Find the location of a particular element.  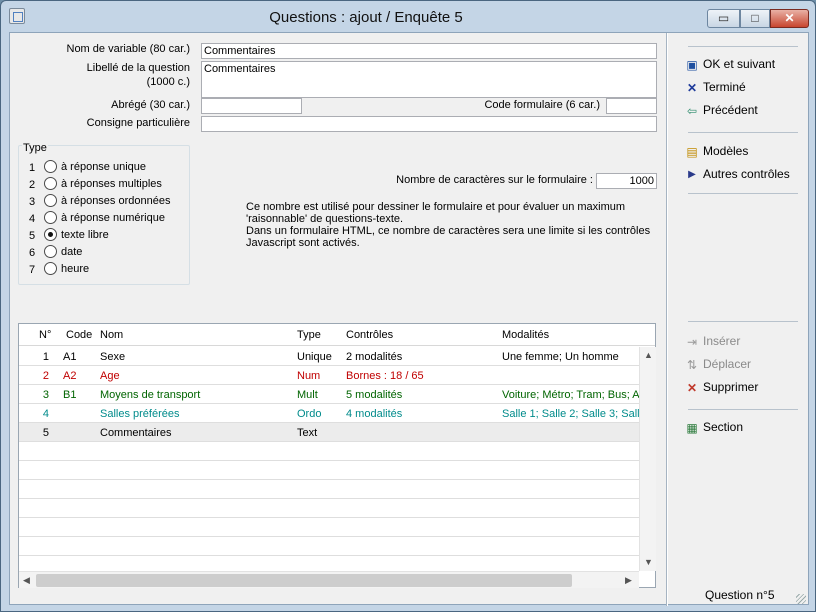

varname-label: Nom de variable (80 car.) is located at coordinates (128, 49).